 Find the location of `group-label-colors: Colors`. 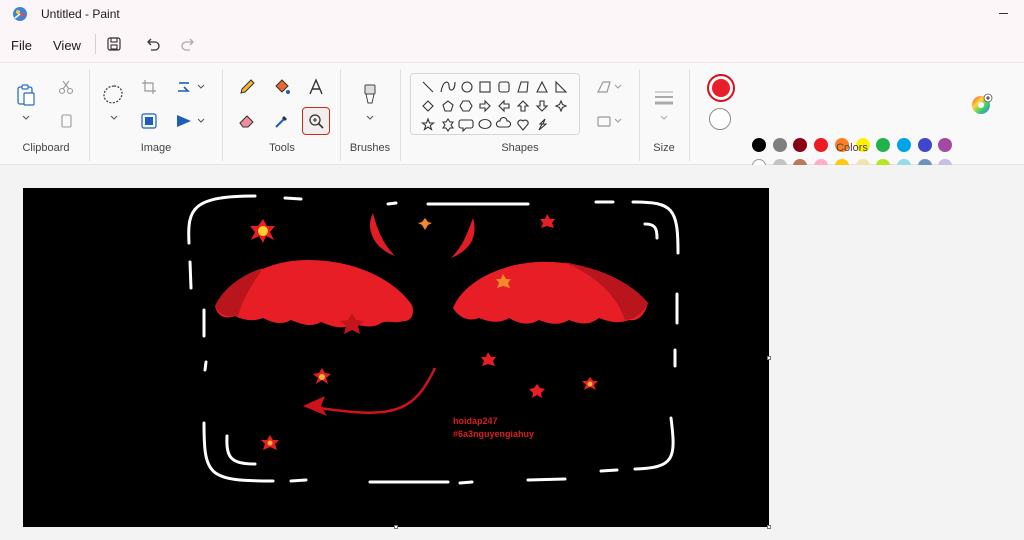

group-label-colors: Colors is located at coordinates (852, 148).